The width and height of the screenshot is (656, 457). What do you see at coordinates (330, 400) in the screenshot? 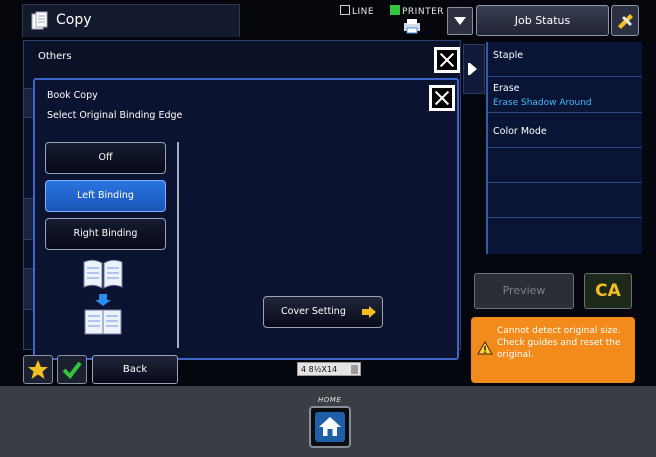
I see `home-label: HOME` at bounding box center [330, 400].